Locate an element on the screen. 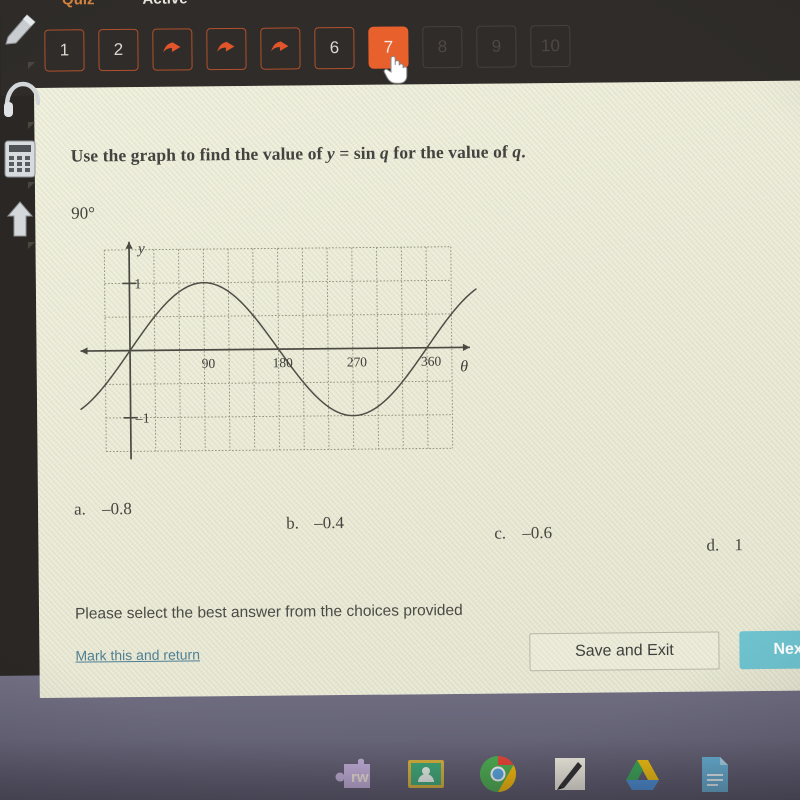 This screenshot has width=800, height=800. google-chrome-icon is located at coordinates (498, 774).